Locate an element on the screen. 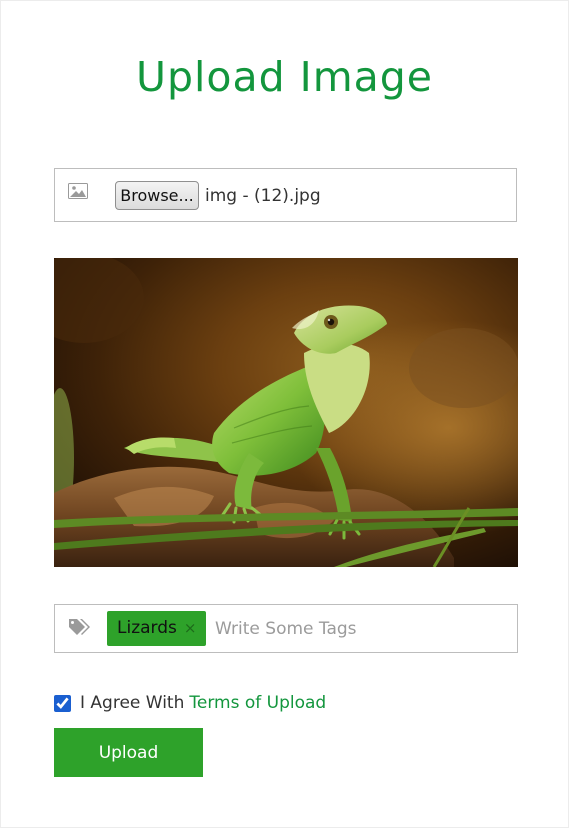  agree-checkbox is located at coordinates (62, 703).